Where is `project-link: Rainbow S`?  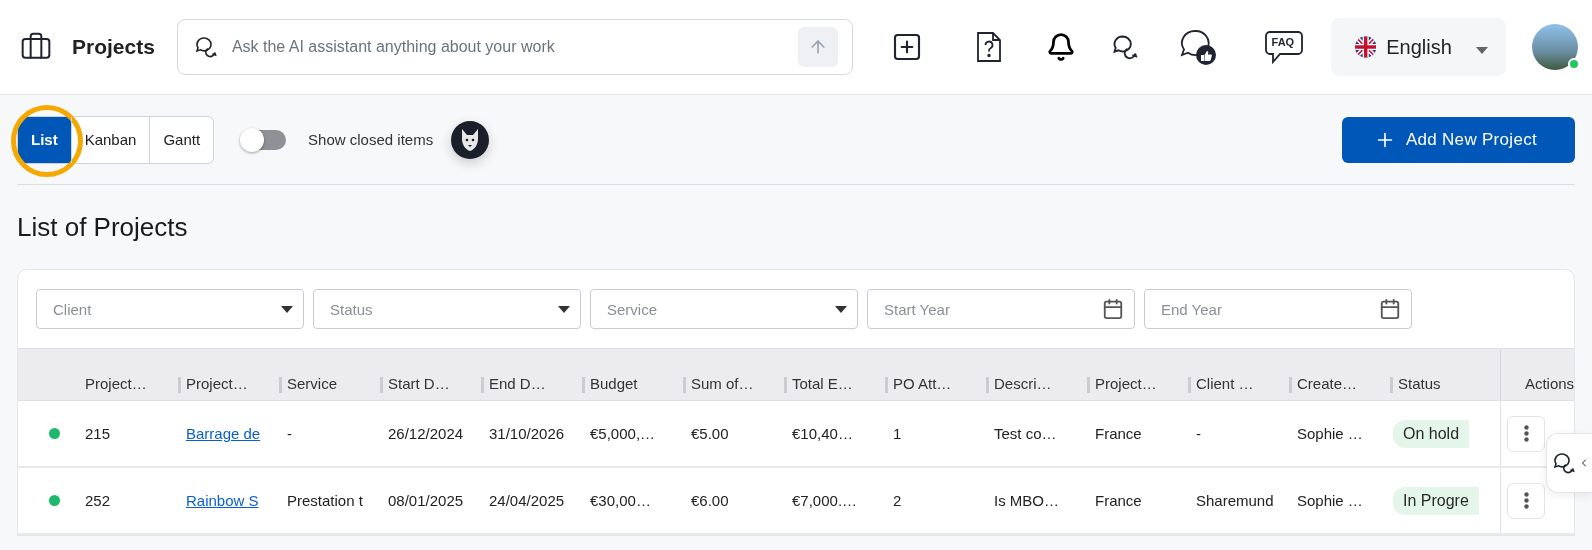 project-link: Rainbow S is located at coordinates (222, 500).